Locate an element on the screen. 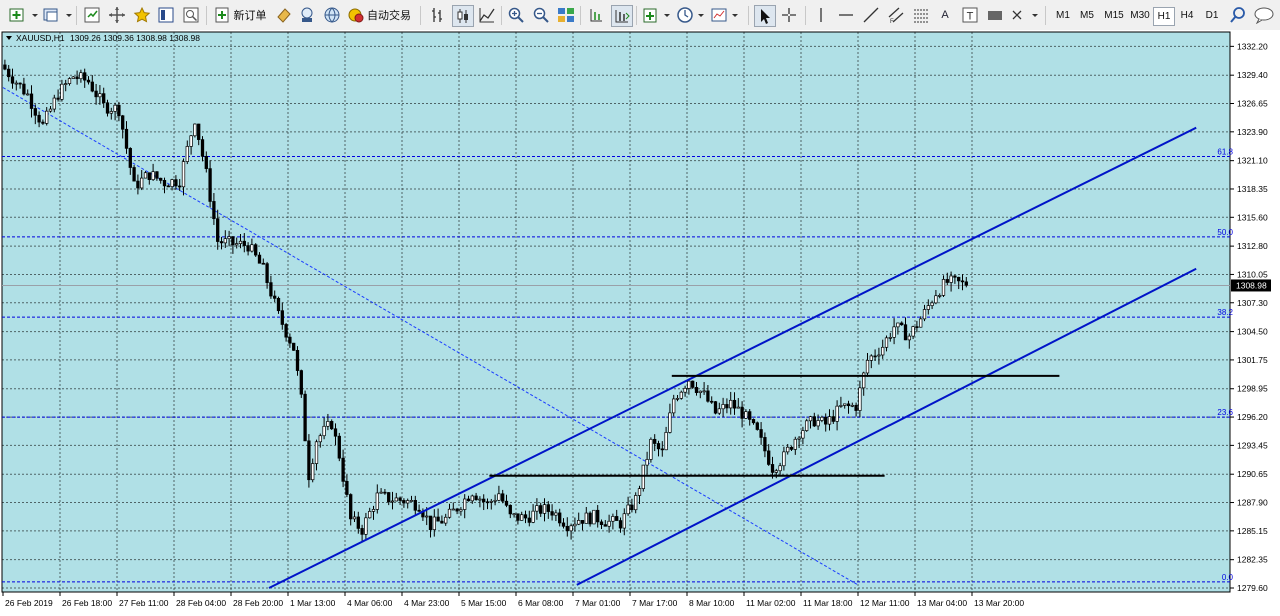 The image size is (1280, 616). vertical-line-icon is located at coordinates (821, 15).